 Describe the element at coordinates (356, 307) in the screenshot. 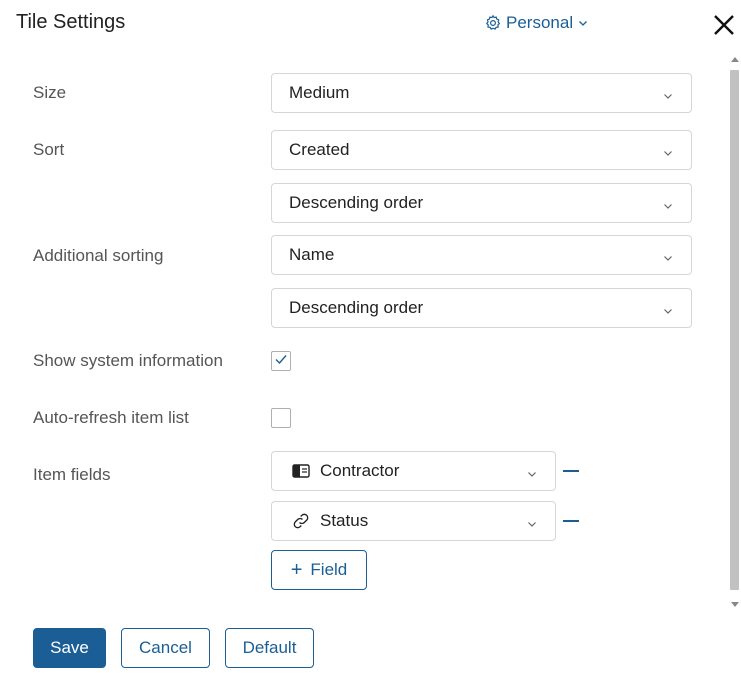

I see `additional-sort-order-value: Descending order` at that location.